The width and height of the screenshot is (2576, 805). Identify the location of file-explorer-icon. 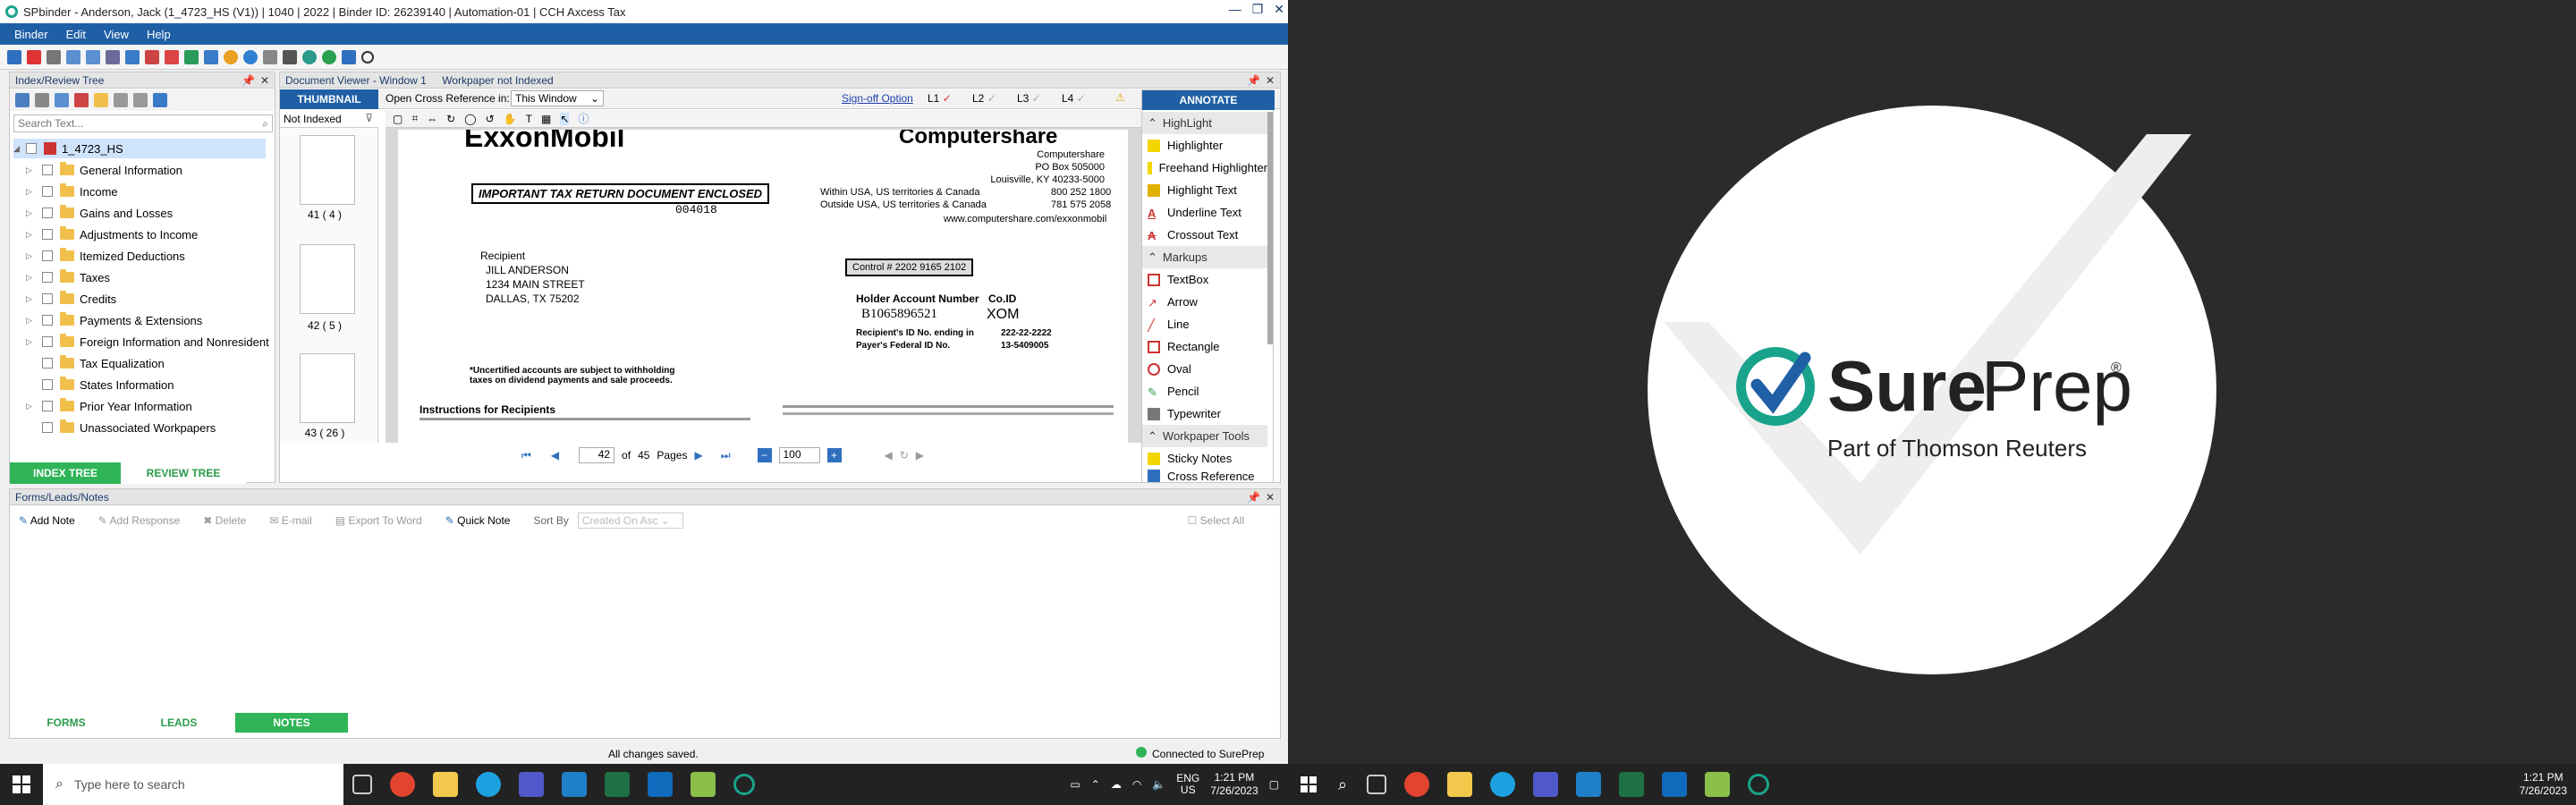
(1460, 784).